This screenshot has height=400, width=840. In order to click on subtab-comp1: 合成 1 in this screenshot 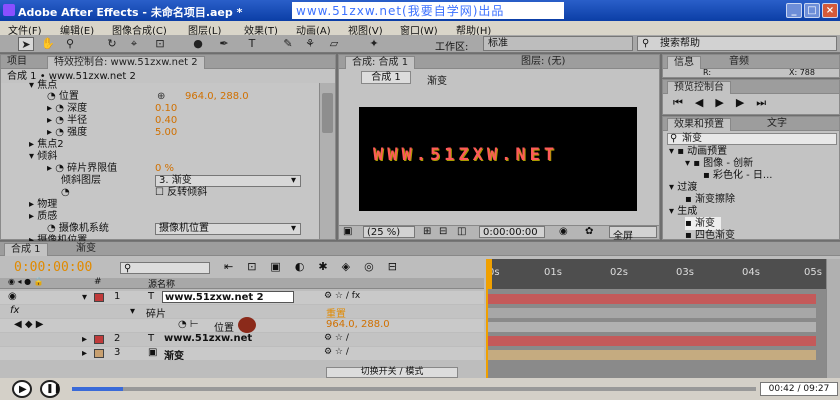, I will do `click(386, 77)`.